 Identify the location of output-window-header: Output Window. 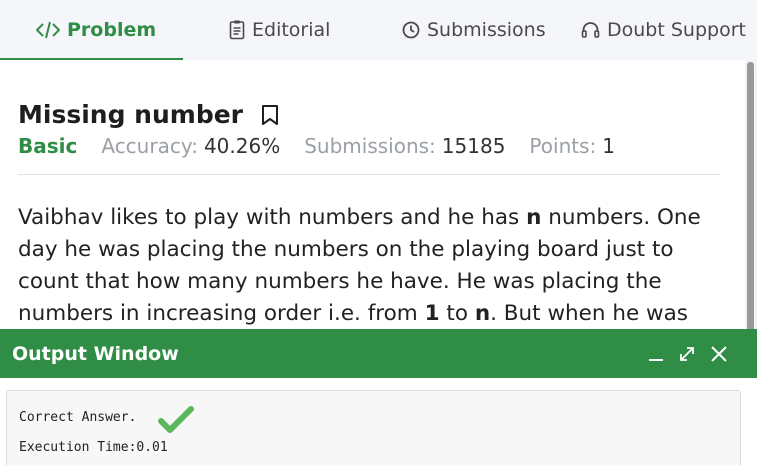
(378, 353).